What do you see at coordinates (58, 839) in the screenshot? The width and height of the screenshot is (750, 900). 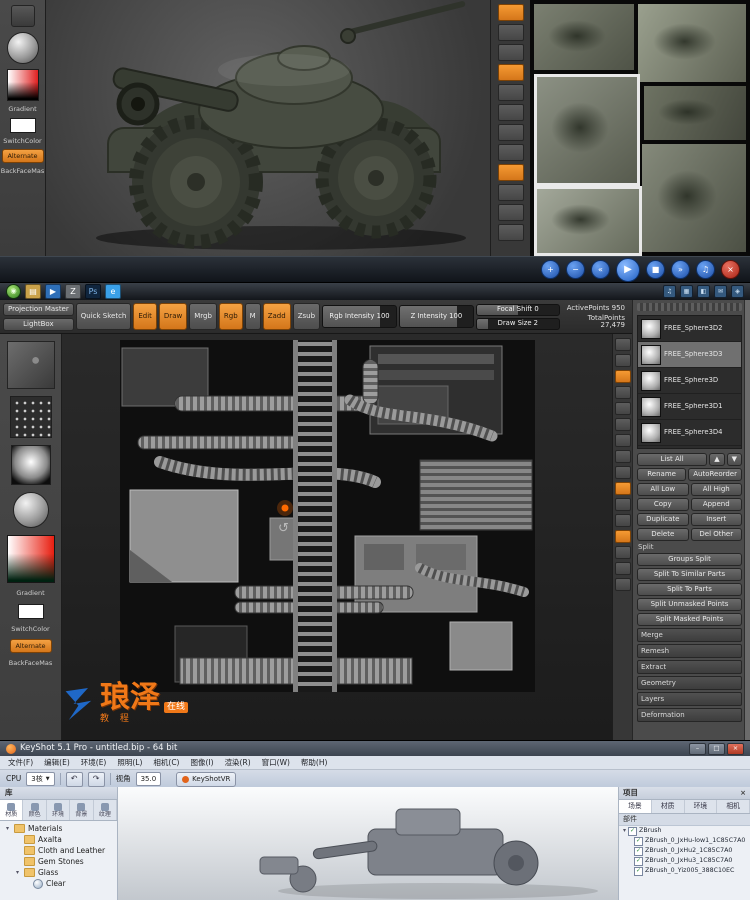 I see `tree-row-axalta: Axalta` at bounding box center [58, 839].